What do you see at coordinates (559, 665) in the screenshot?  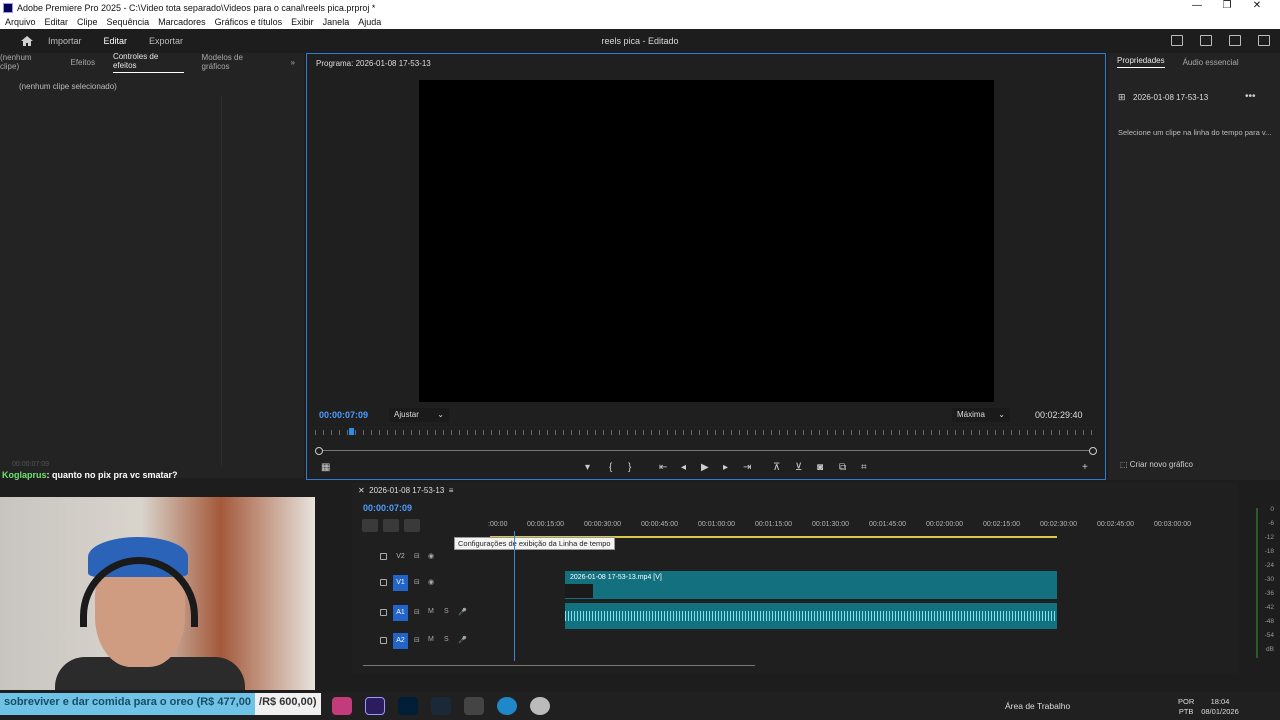 I see `timeline-zoom-scrollbar` at bounding box center [559, 665].